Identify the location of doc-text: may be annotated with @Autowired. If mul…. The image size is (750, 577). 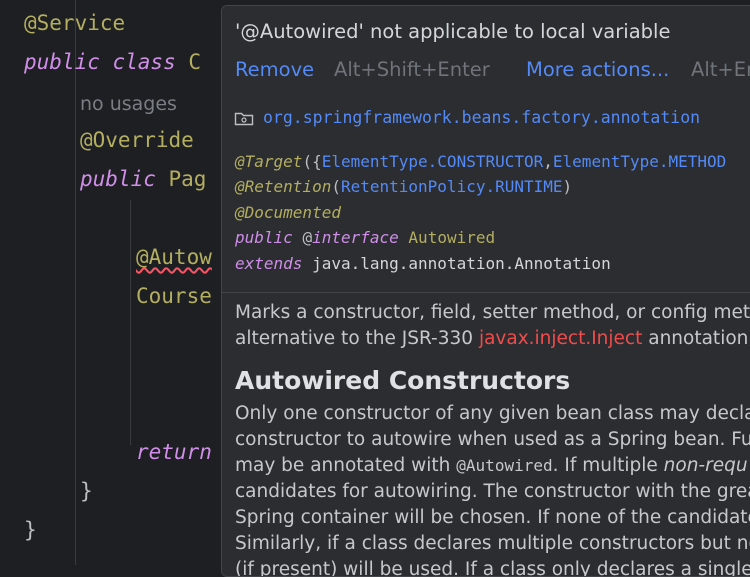
(491, 465).